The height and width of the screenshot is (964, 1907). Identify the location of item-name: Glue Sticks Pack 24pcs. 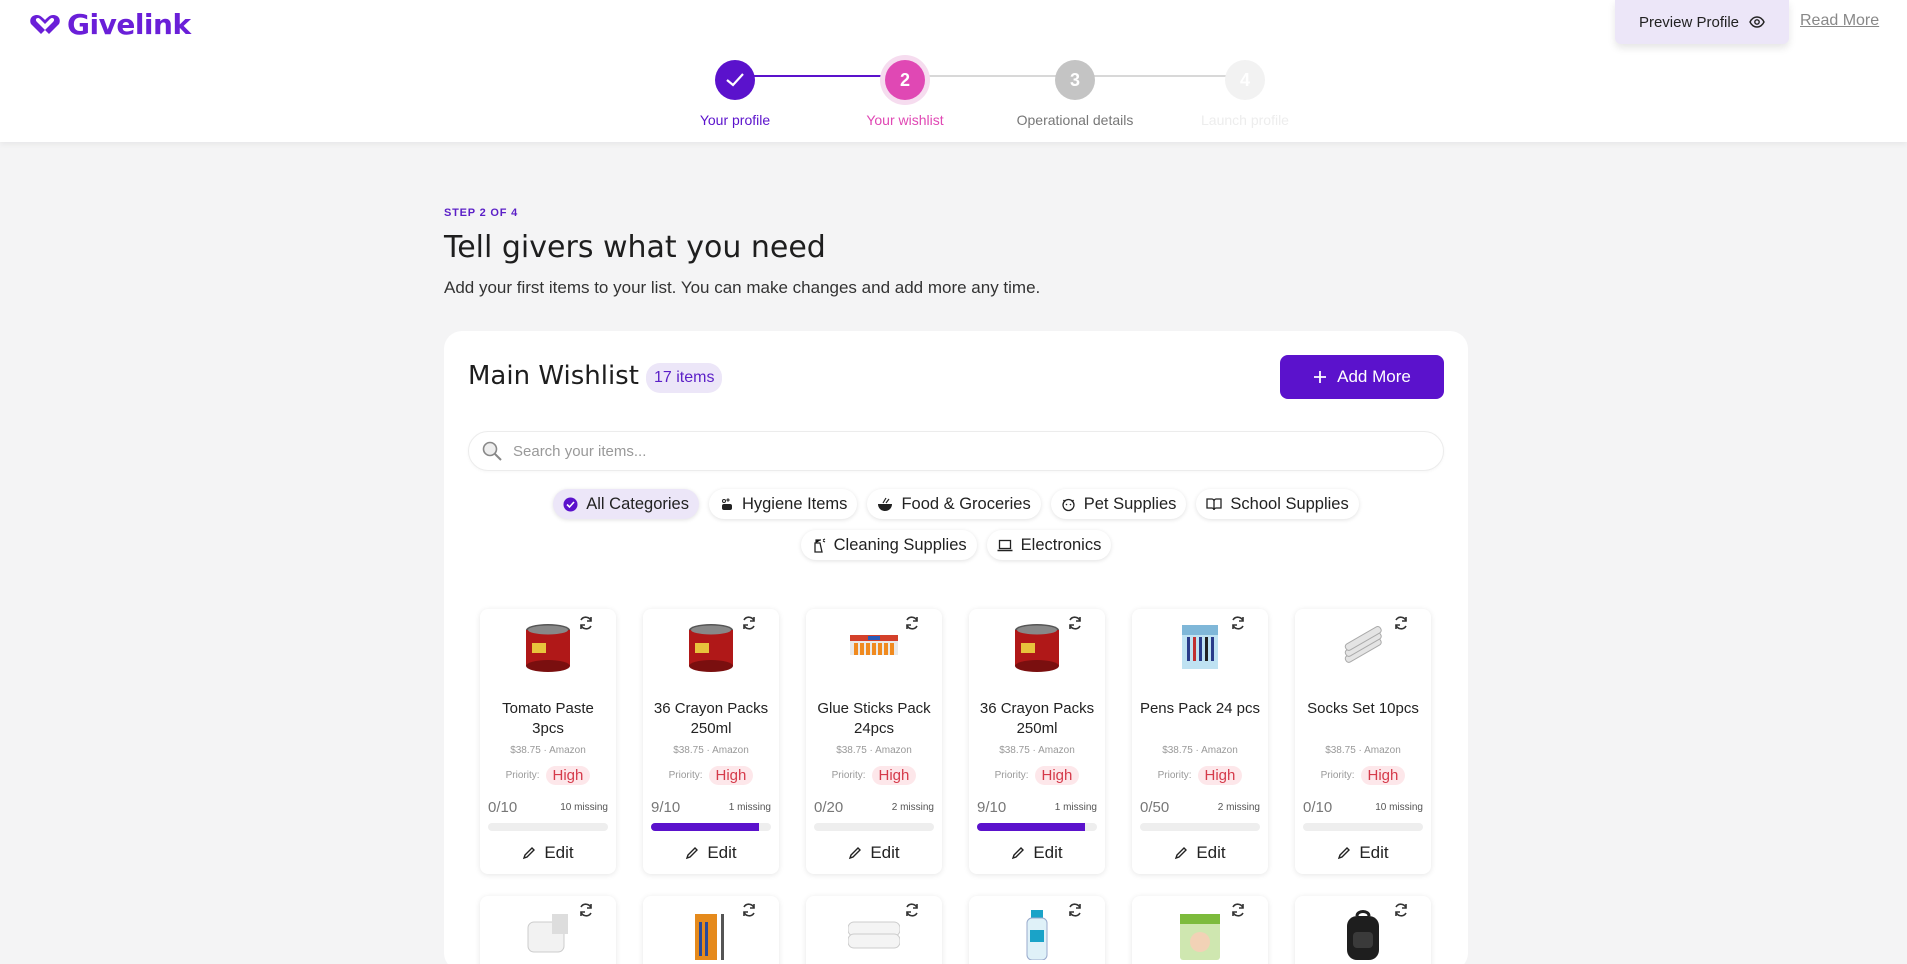
(874, 718).